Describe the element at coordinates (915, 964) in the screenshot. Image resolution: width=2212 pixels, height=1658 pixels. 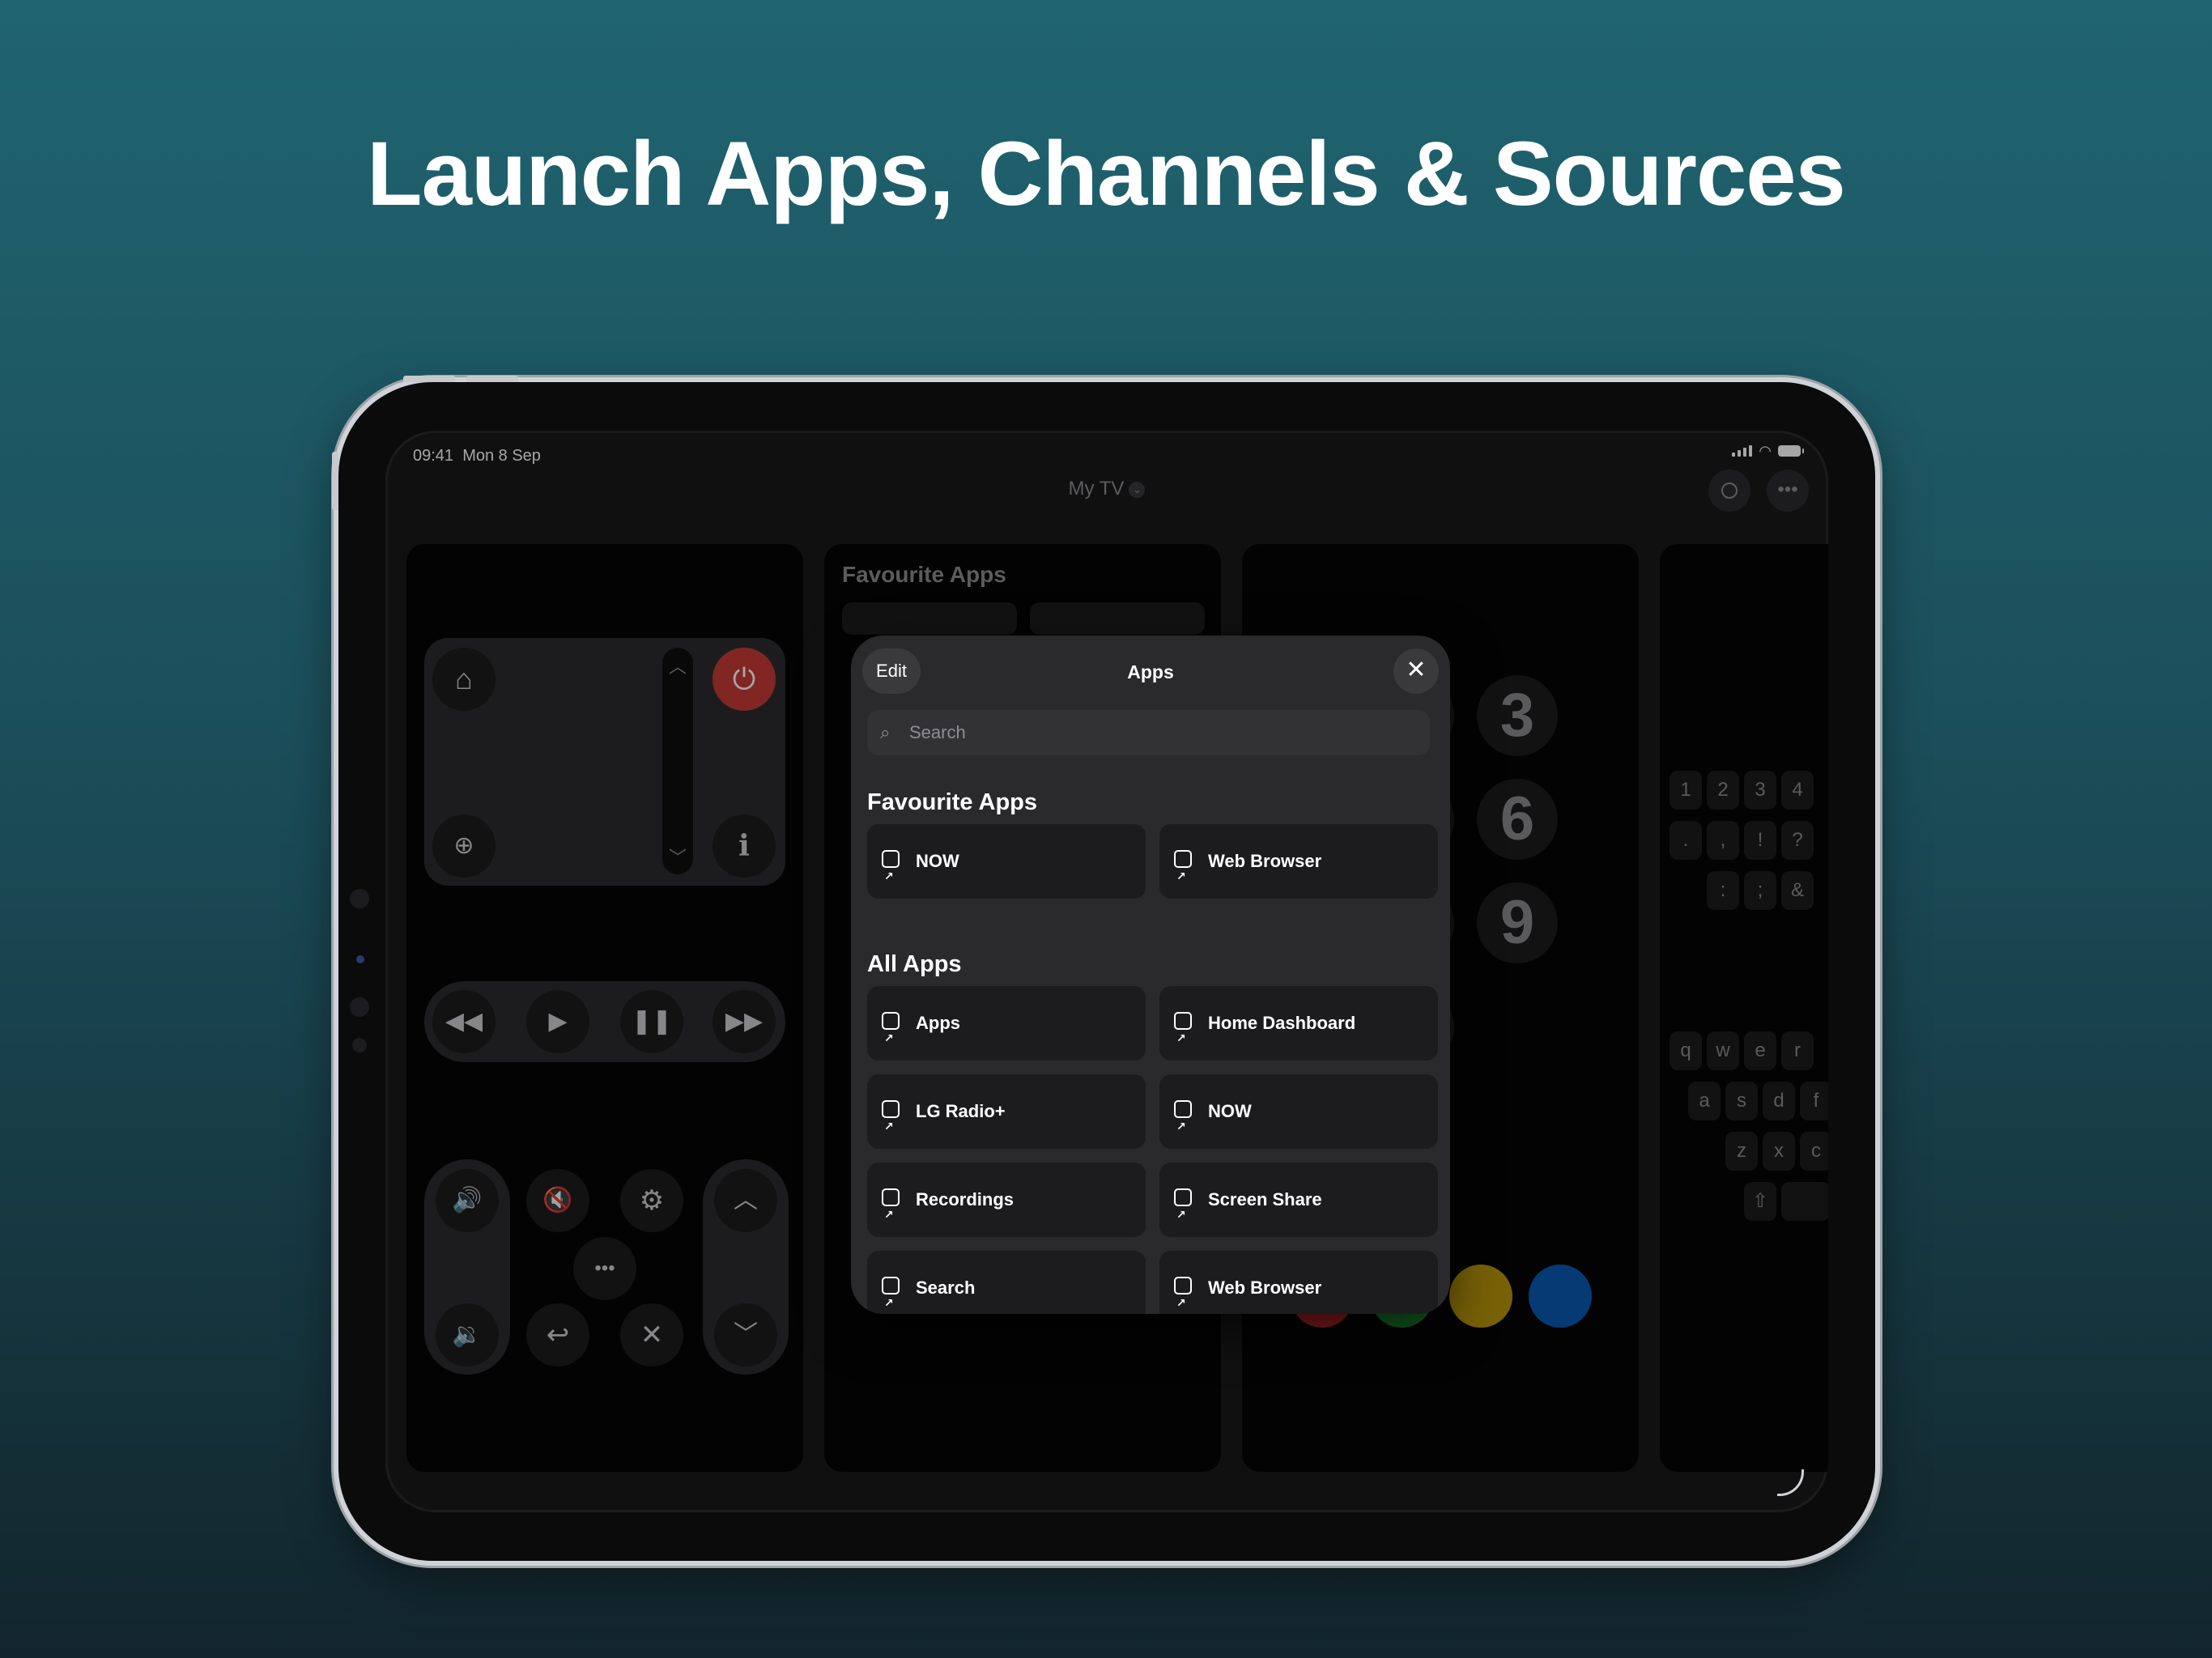
I see `all-apps-heading: All Apps` at that location.